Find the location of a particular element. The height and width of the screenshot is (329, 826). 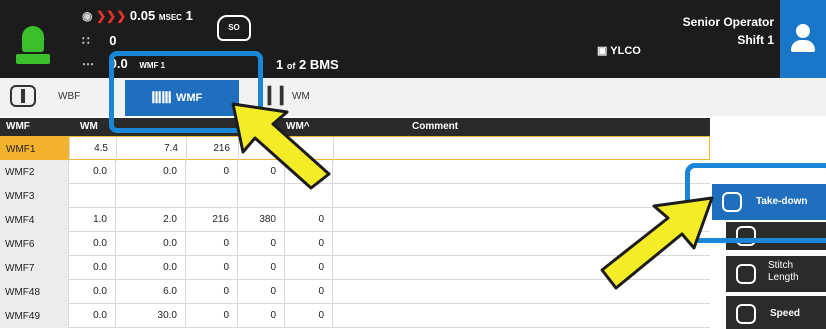

header-comment: Comment is located at coordinates (435, 126).